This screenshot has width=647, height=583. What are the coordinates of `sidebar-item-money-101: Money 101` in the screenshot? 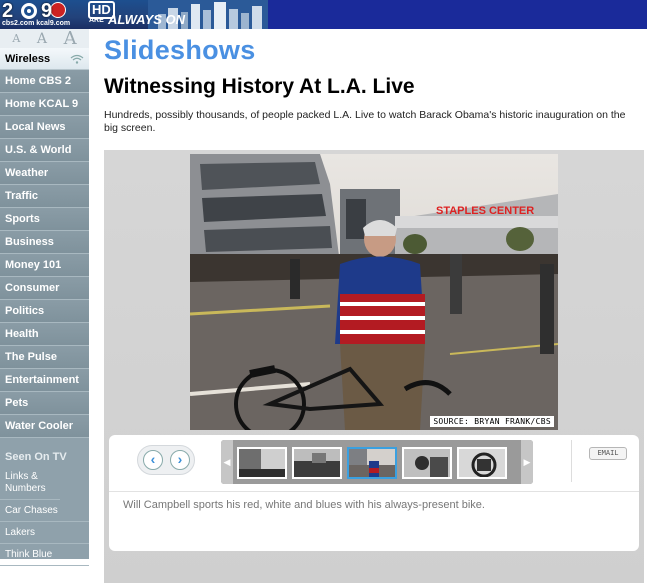 It's located at (44, 265).